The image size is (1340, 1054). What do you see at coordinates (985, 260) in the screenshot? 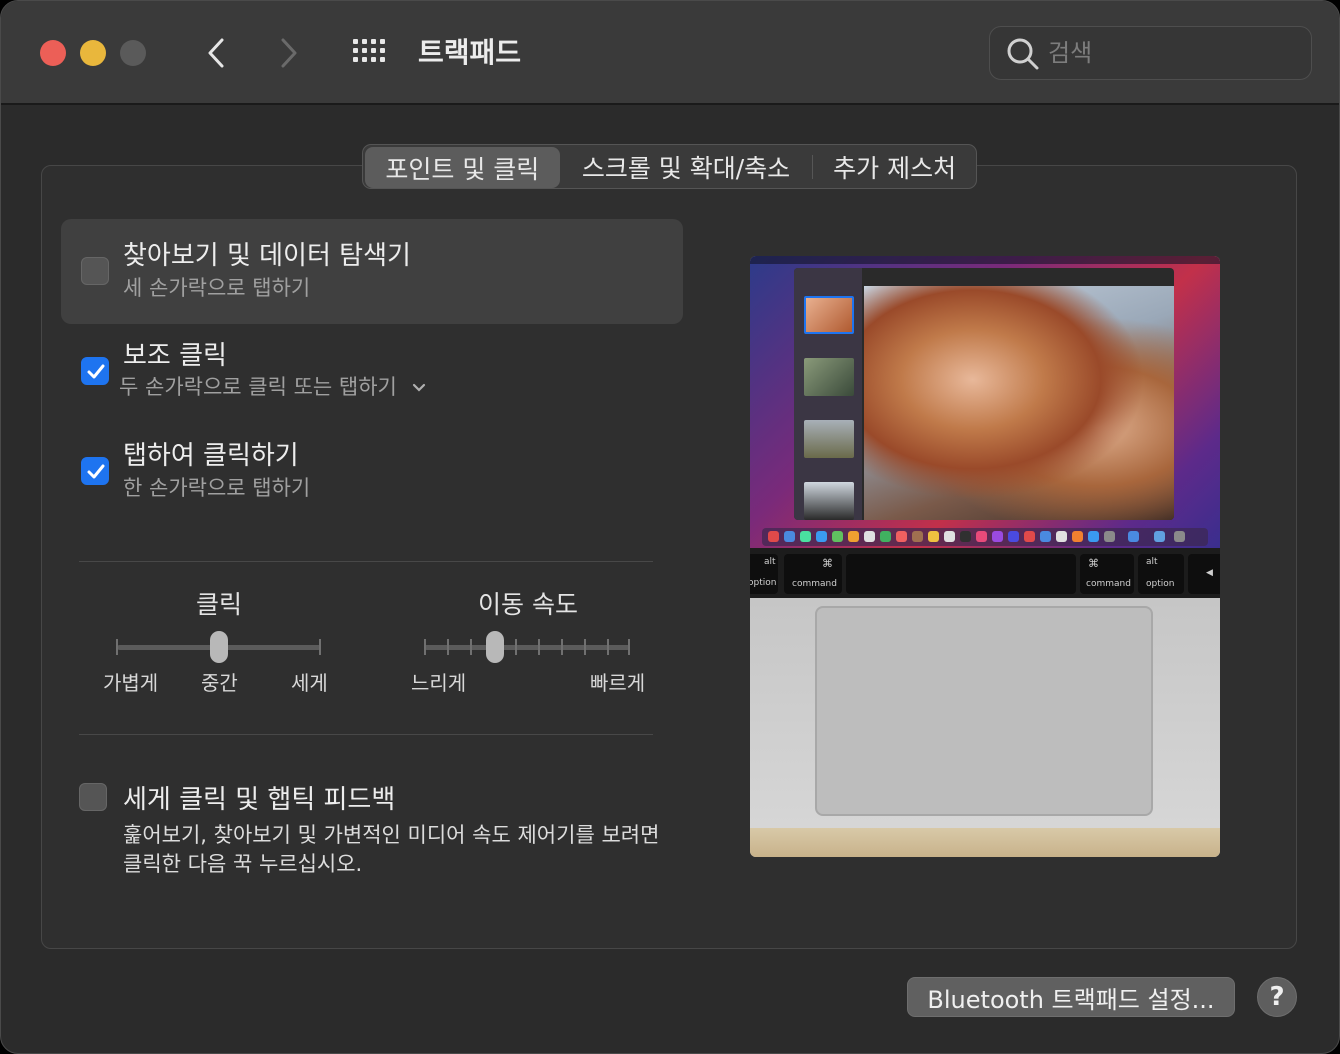
I see `preview-menubar` at bounding box center [985, 260].